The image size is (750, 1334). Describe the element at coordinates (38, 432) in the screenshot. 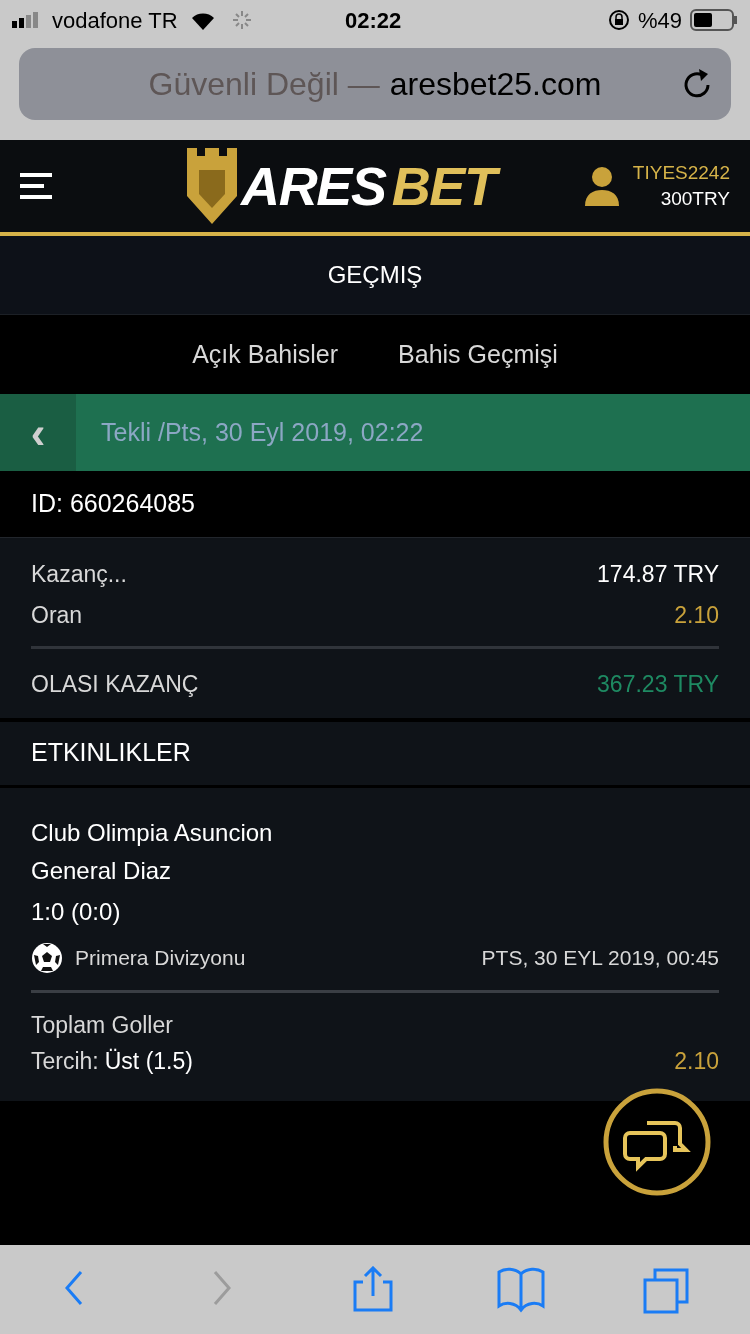

I see `back-button: ‹` at that location.